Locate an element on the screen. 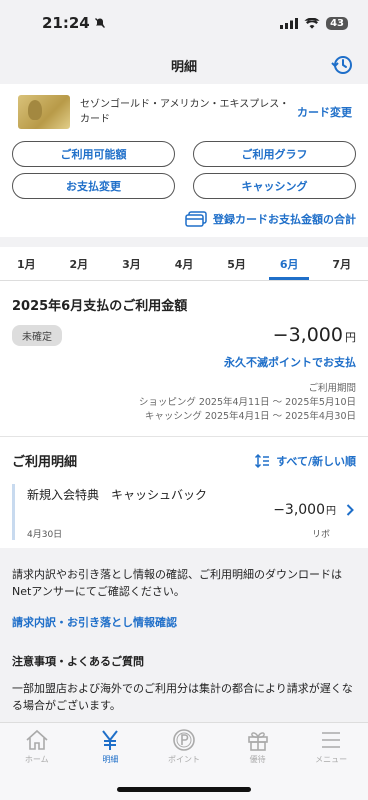 Image resolution: width=368 pixels, height=800 pixels. card-name: セゾンゴールド・アメリカン・エキスプレス・カード is located at coordinates (185, 112).